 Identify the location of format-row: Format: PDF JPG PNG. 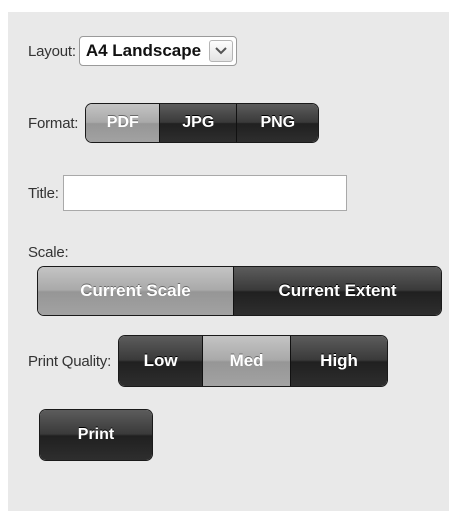
(173, 123).